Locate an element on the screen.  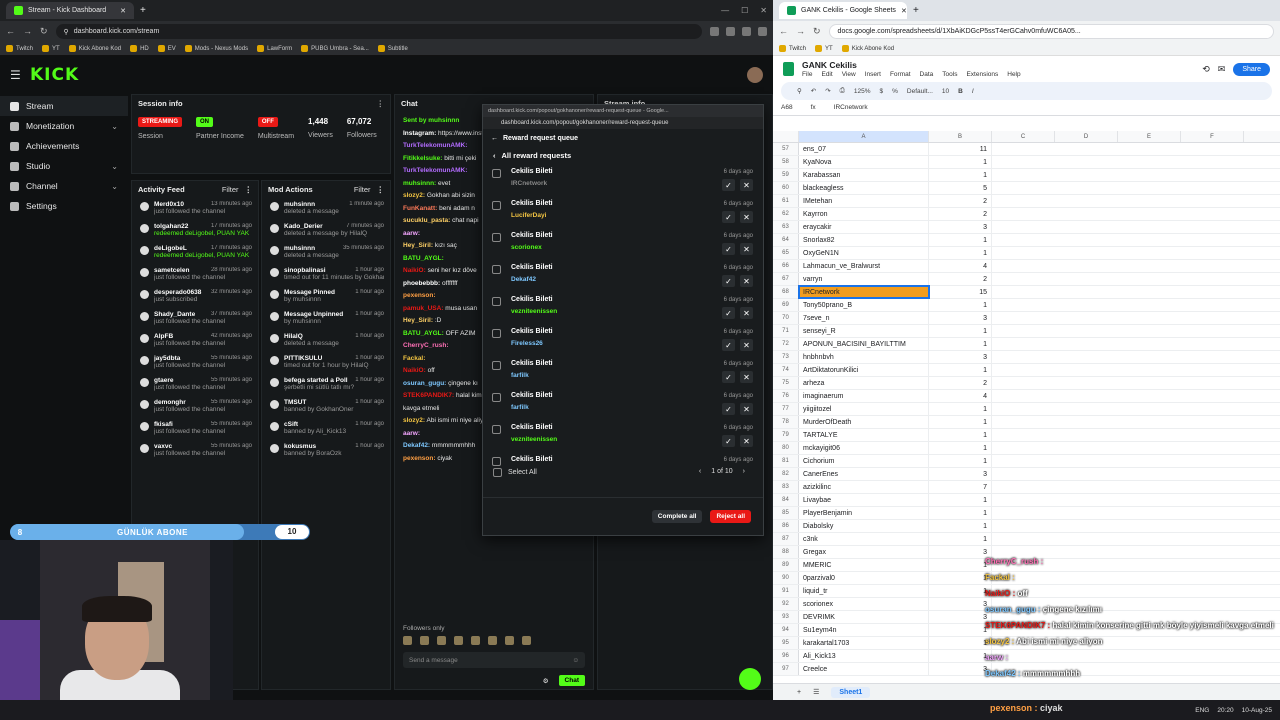
emote-icon is located at coordinates (458, 640).